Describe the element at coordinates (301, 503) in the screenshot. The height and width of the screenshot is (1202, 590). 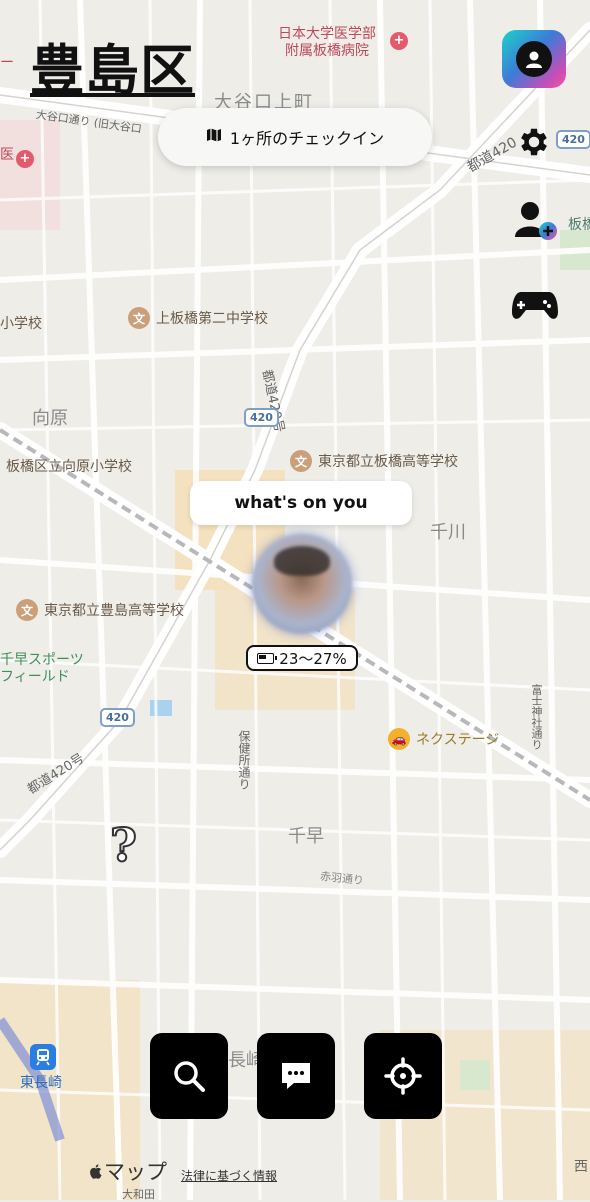
I see `status-bubble: what's on you` at that location.